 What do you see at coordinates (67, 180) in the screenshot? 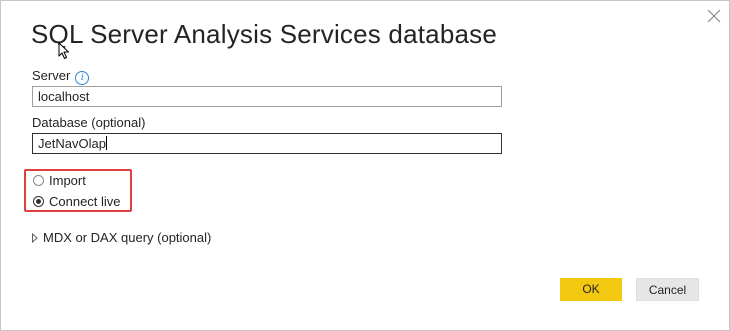
I see `import-radio-label: Import` at bounding box center [67, 180].